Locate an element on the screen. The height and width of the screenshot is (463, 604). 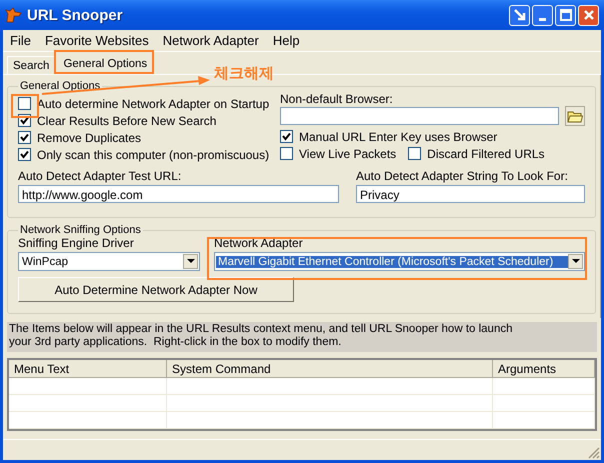
highlight-frame is located at coordinates (25, 106).